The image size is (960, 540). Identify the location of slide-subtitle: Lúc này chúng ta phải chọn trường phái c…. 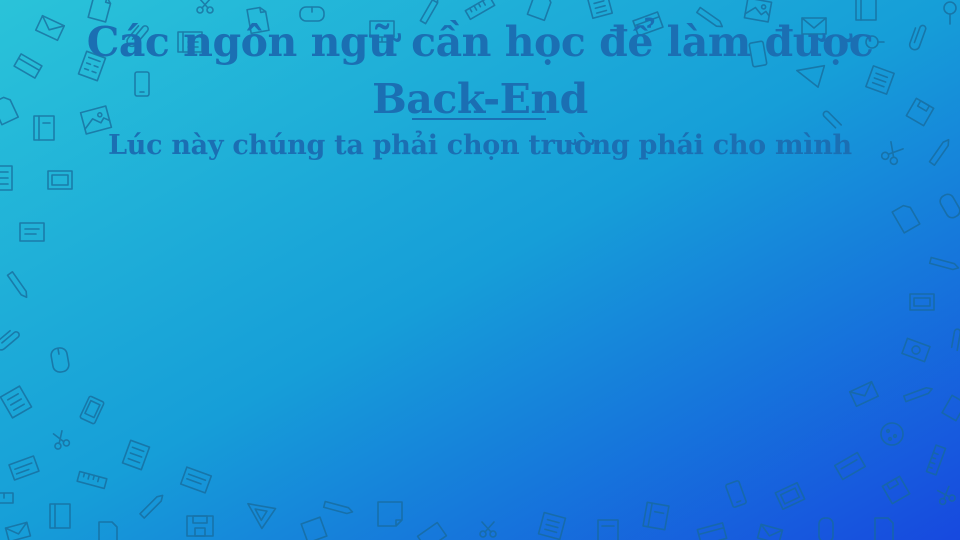
(480, 145).